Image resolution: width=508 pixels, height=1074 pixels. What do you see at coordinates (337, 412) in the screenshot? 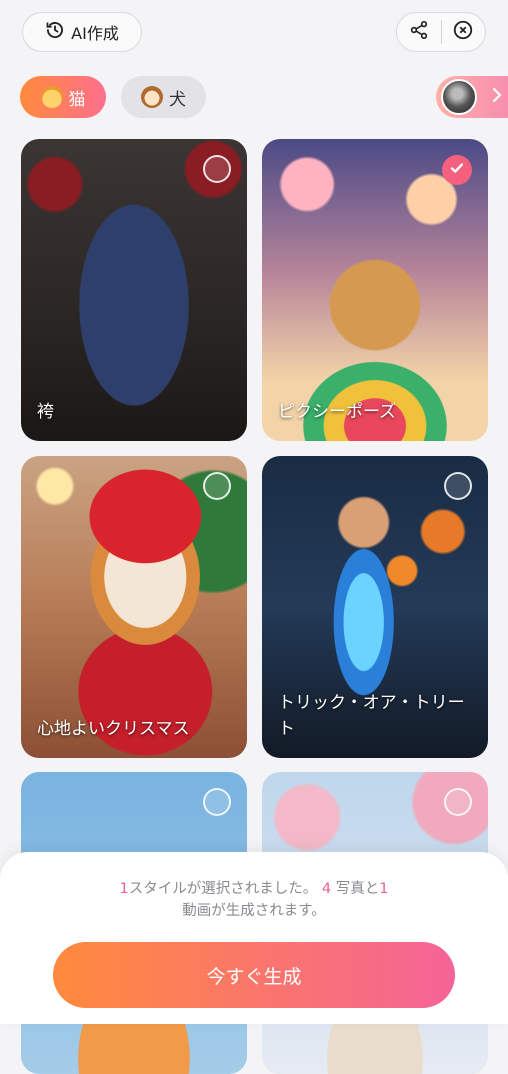
I see `style-label: ピクシーポーズ` at bounding box center [337, 412].